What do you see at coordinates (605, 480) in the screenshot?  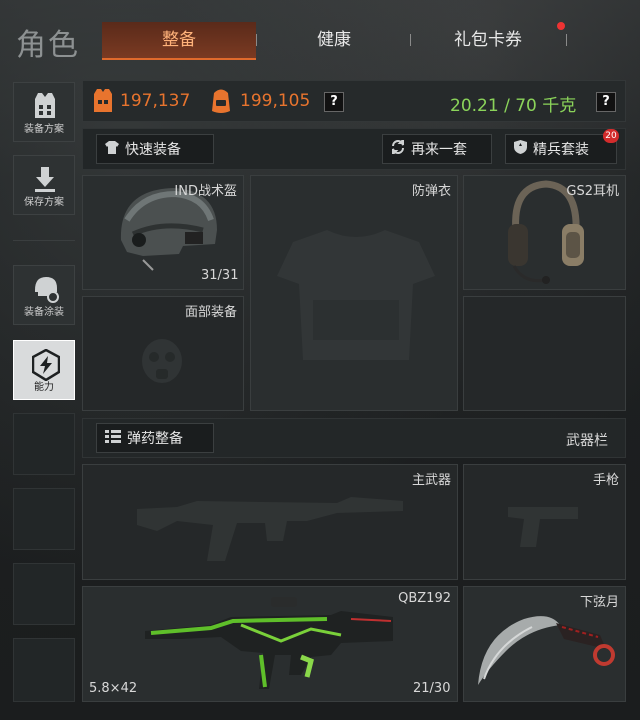 I see `pistol-label: 手枪` at bounding box center [605, 480].